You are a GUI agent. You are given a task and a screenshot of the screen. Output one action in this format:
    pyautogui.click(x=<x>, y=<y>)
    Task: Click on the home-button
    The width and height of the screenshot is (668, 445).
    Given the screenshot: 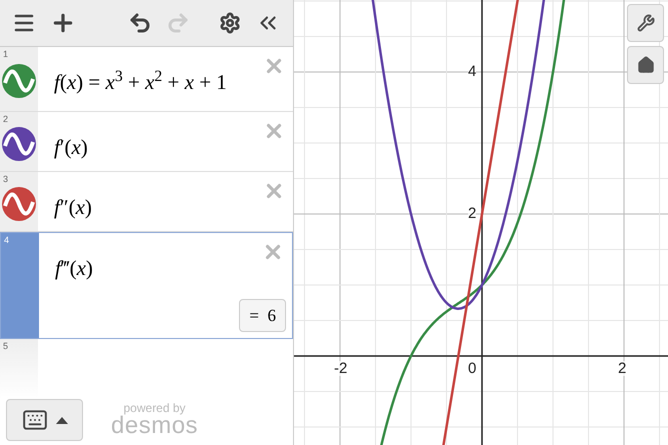 What is the action you would take?
    pyautogui.click(x=645, y=65)
    